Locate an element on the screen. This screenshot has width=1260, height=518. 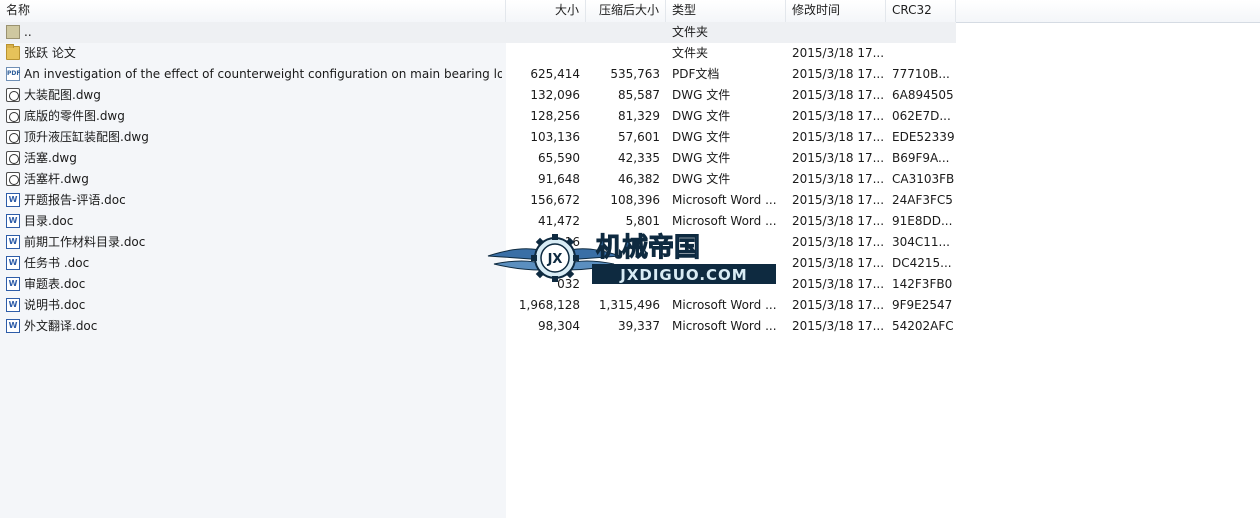
file-name: 顶升液压缸装配图.dwg is located at coordinates (86, 137).